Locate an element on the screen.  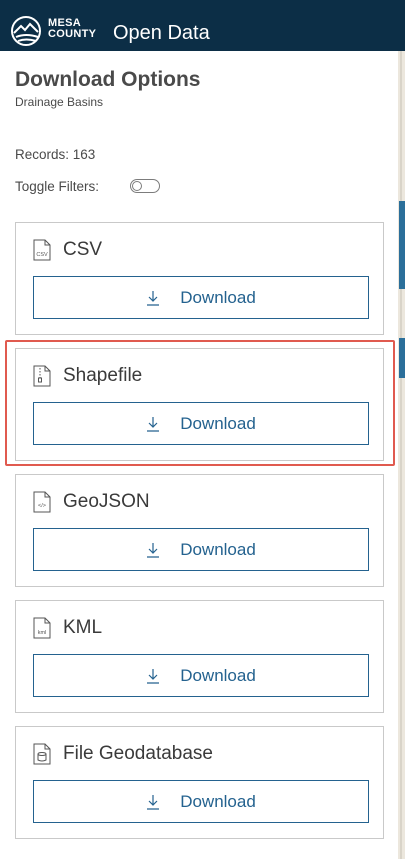
toggle-filters-switch is located at coordinates (145, 186).